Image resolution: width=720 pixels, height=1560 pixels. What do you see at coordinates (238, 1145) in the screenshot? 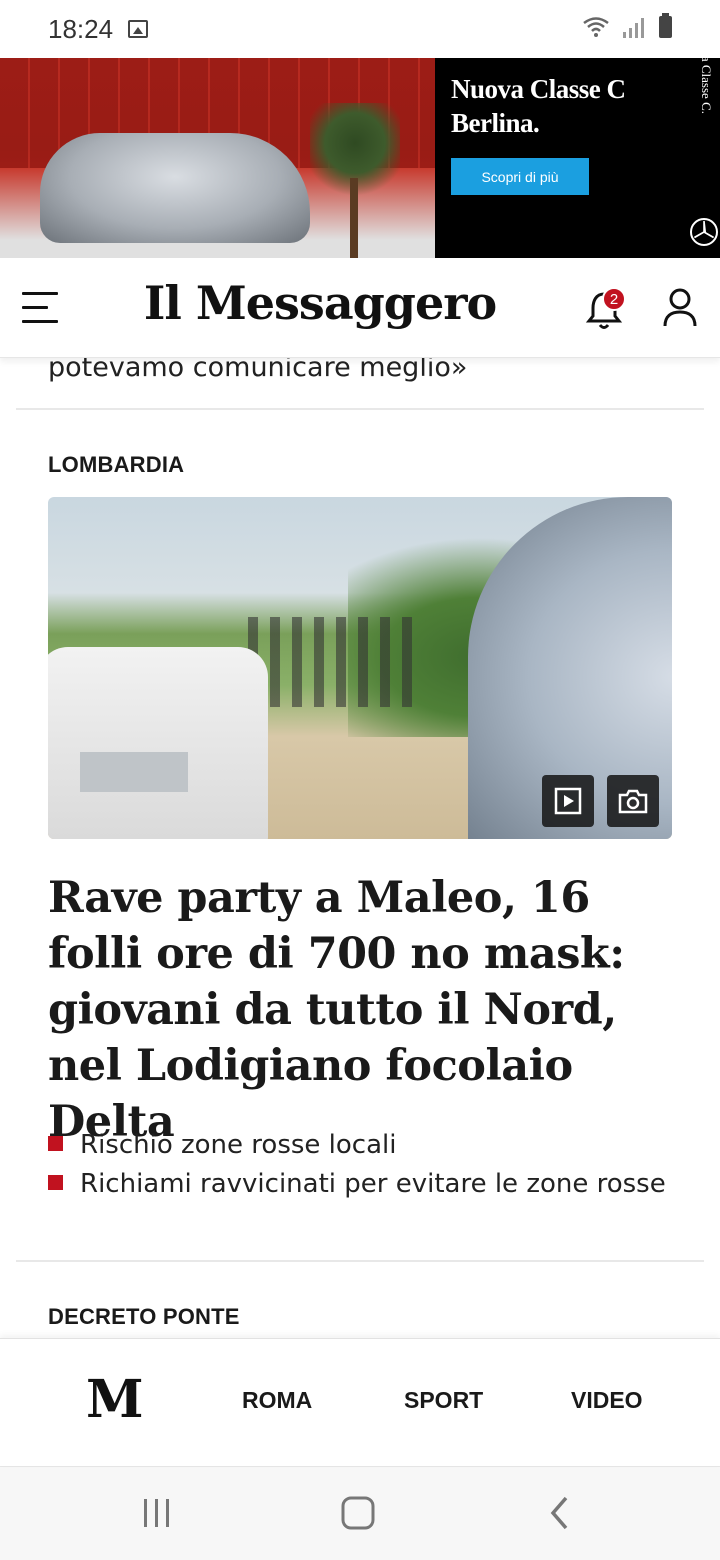
I see `related-link-label: Rischio zone rosse locali` at bounding box center [238, 1145].